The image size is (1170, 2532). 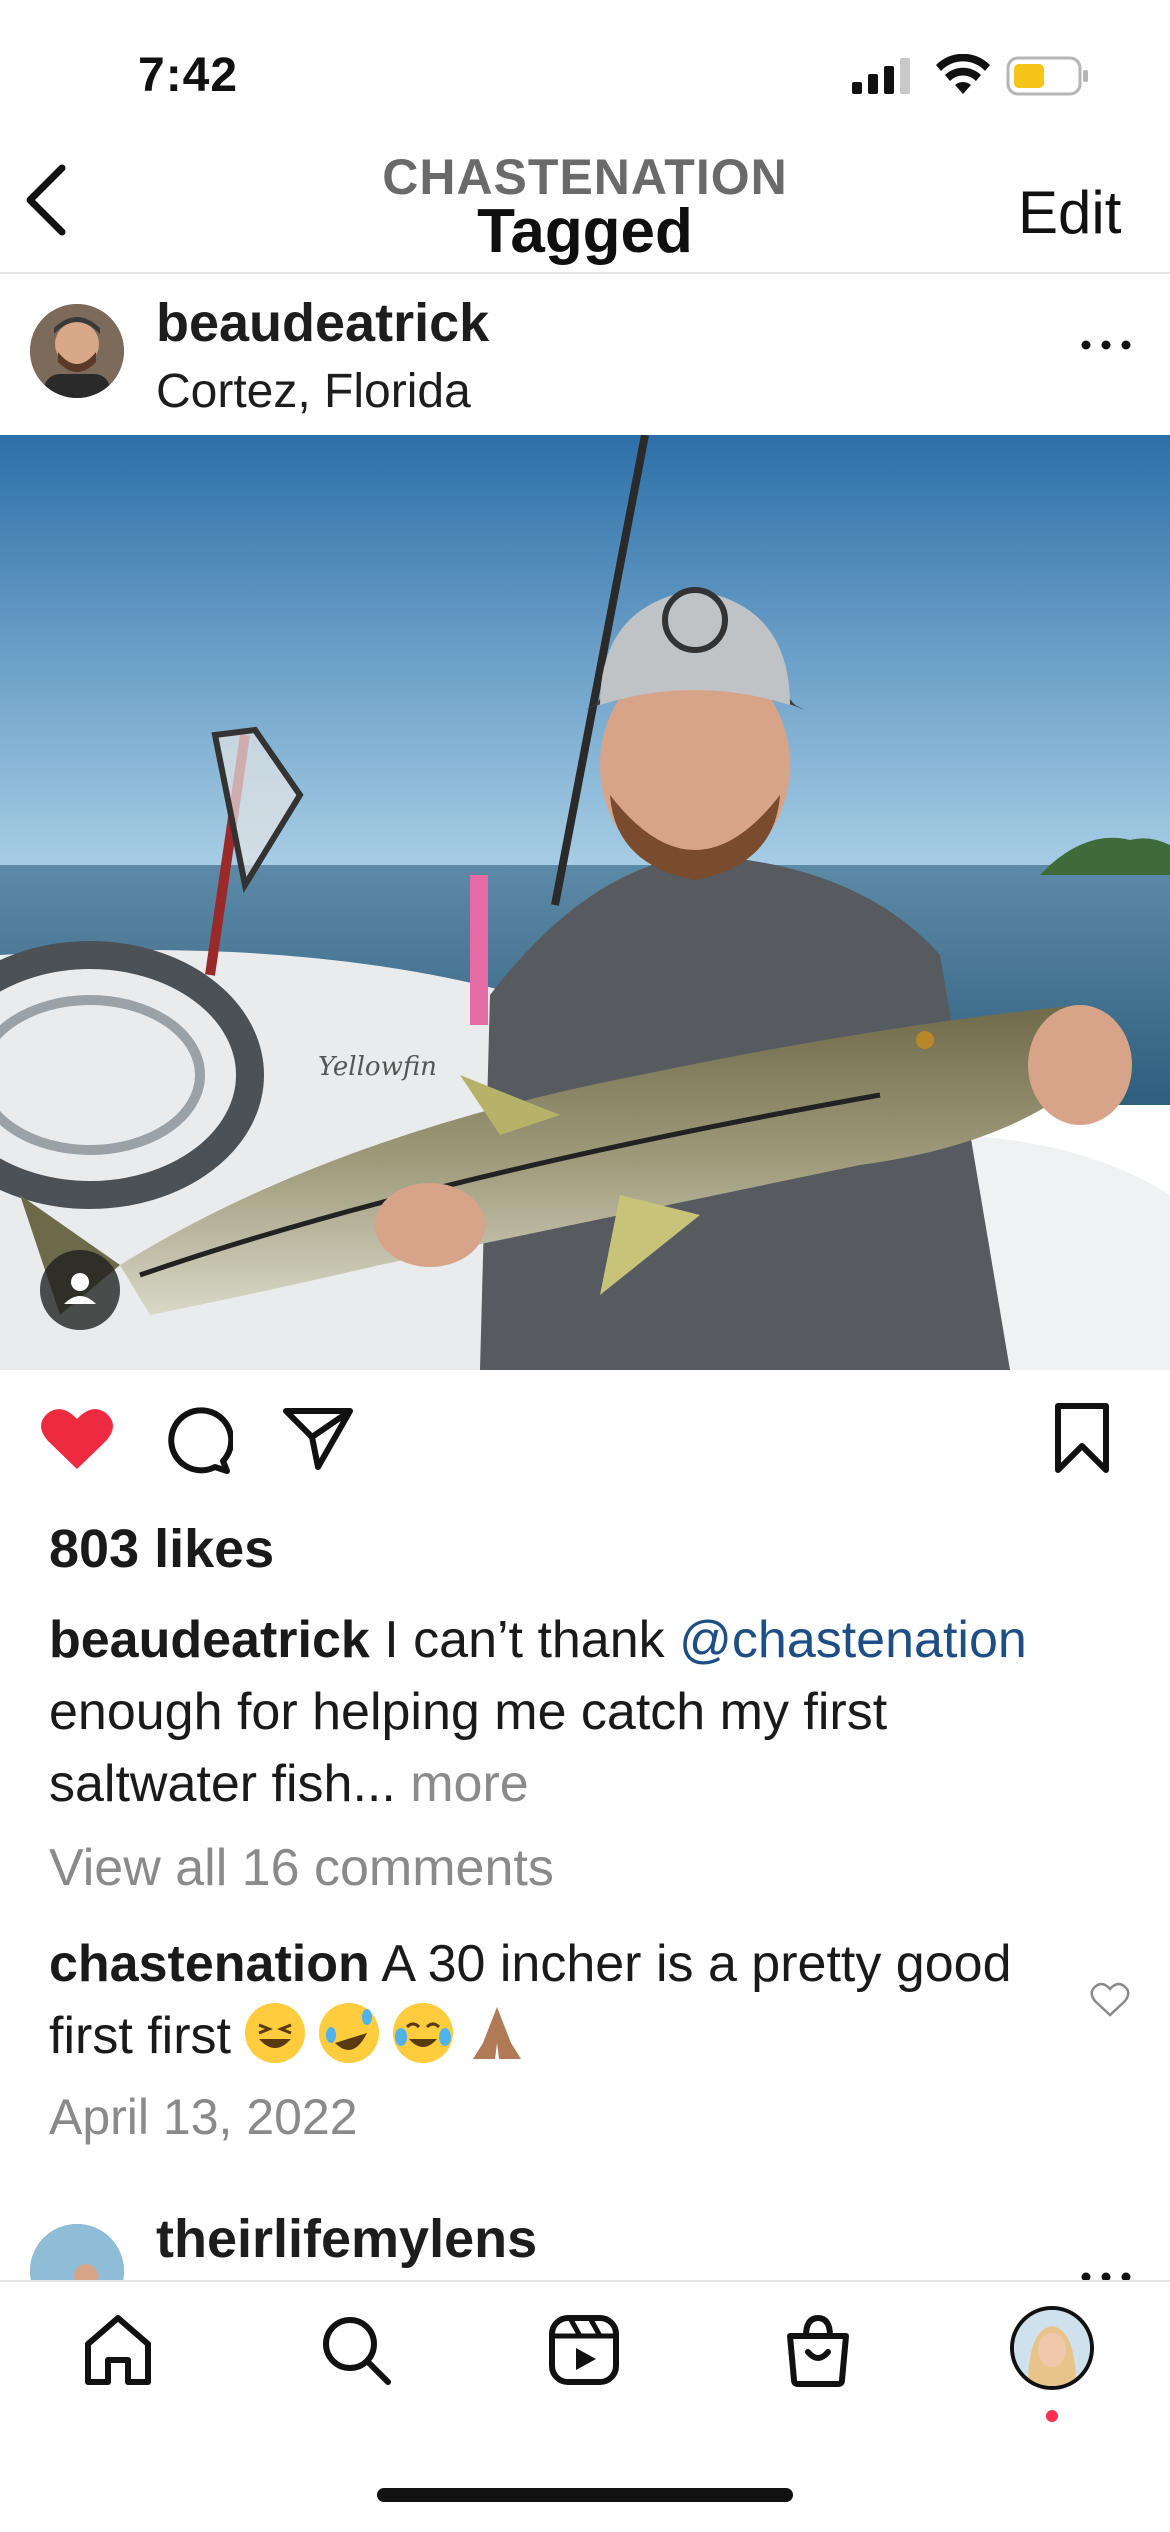 I want to click on caption-more-link: more, so click(x=462, y=1784).